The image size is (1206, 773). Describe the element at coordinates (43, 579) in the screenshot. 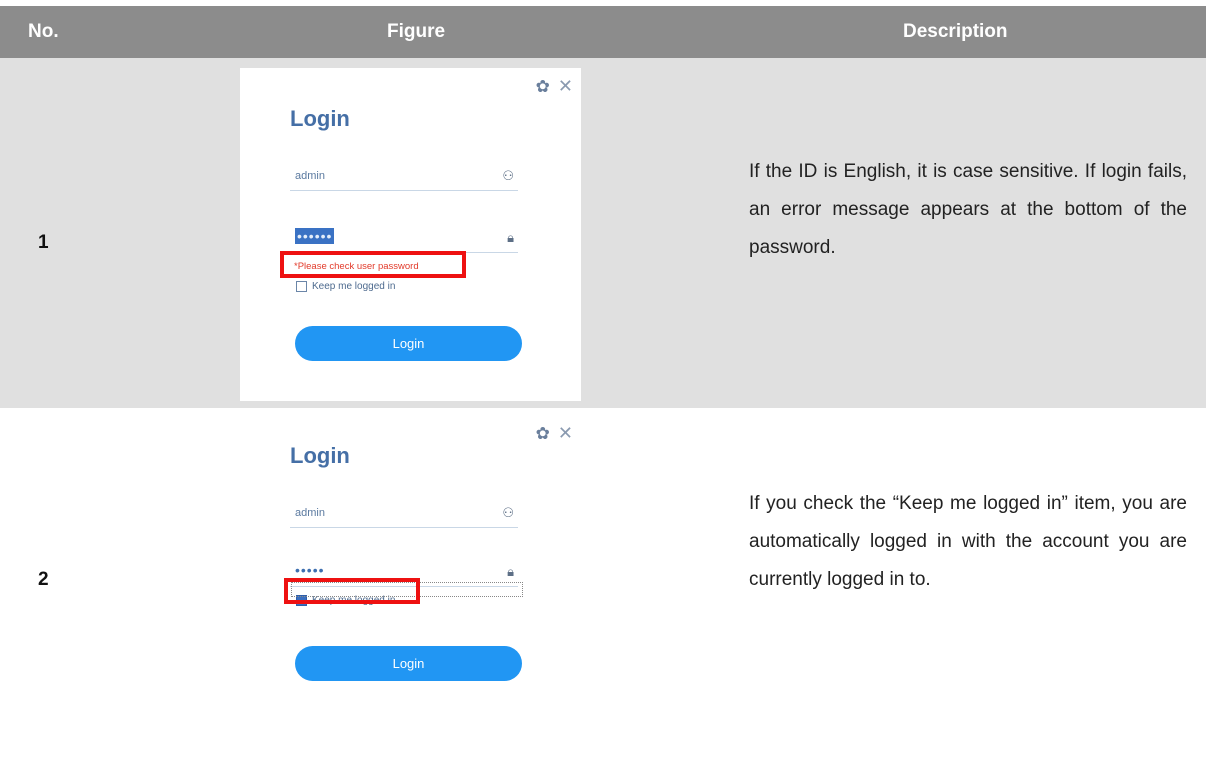

I see `row-number: 2` at that location.